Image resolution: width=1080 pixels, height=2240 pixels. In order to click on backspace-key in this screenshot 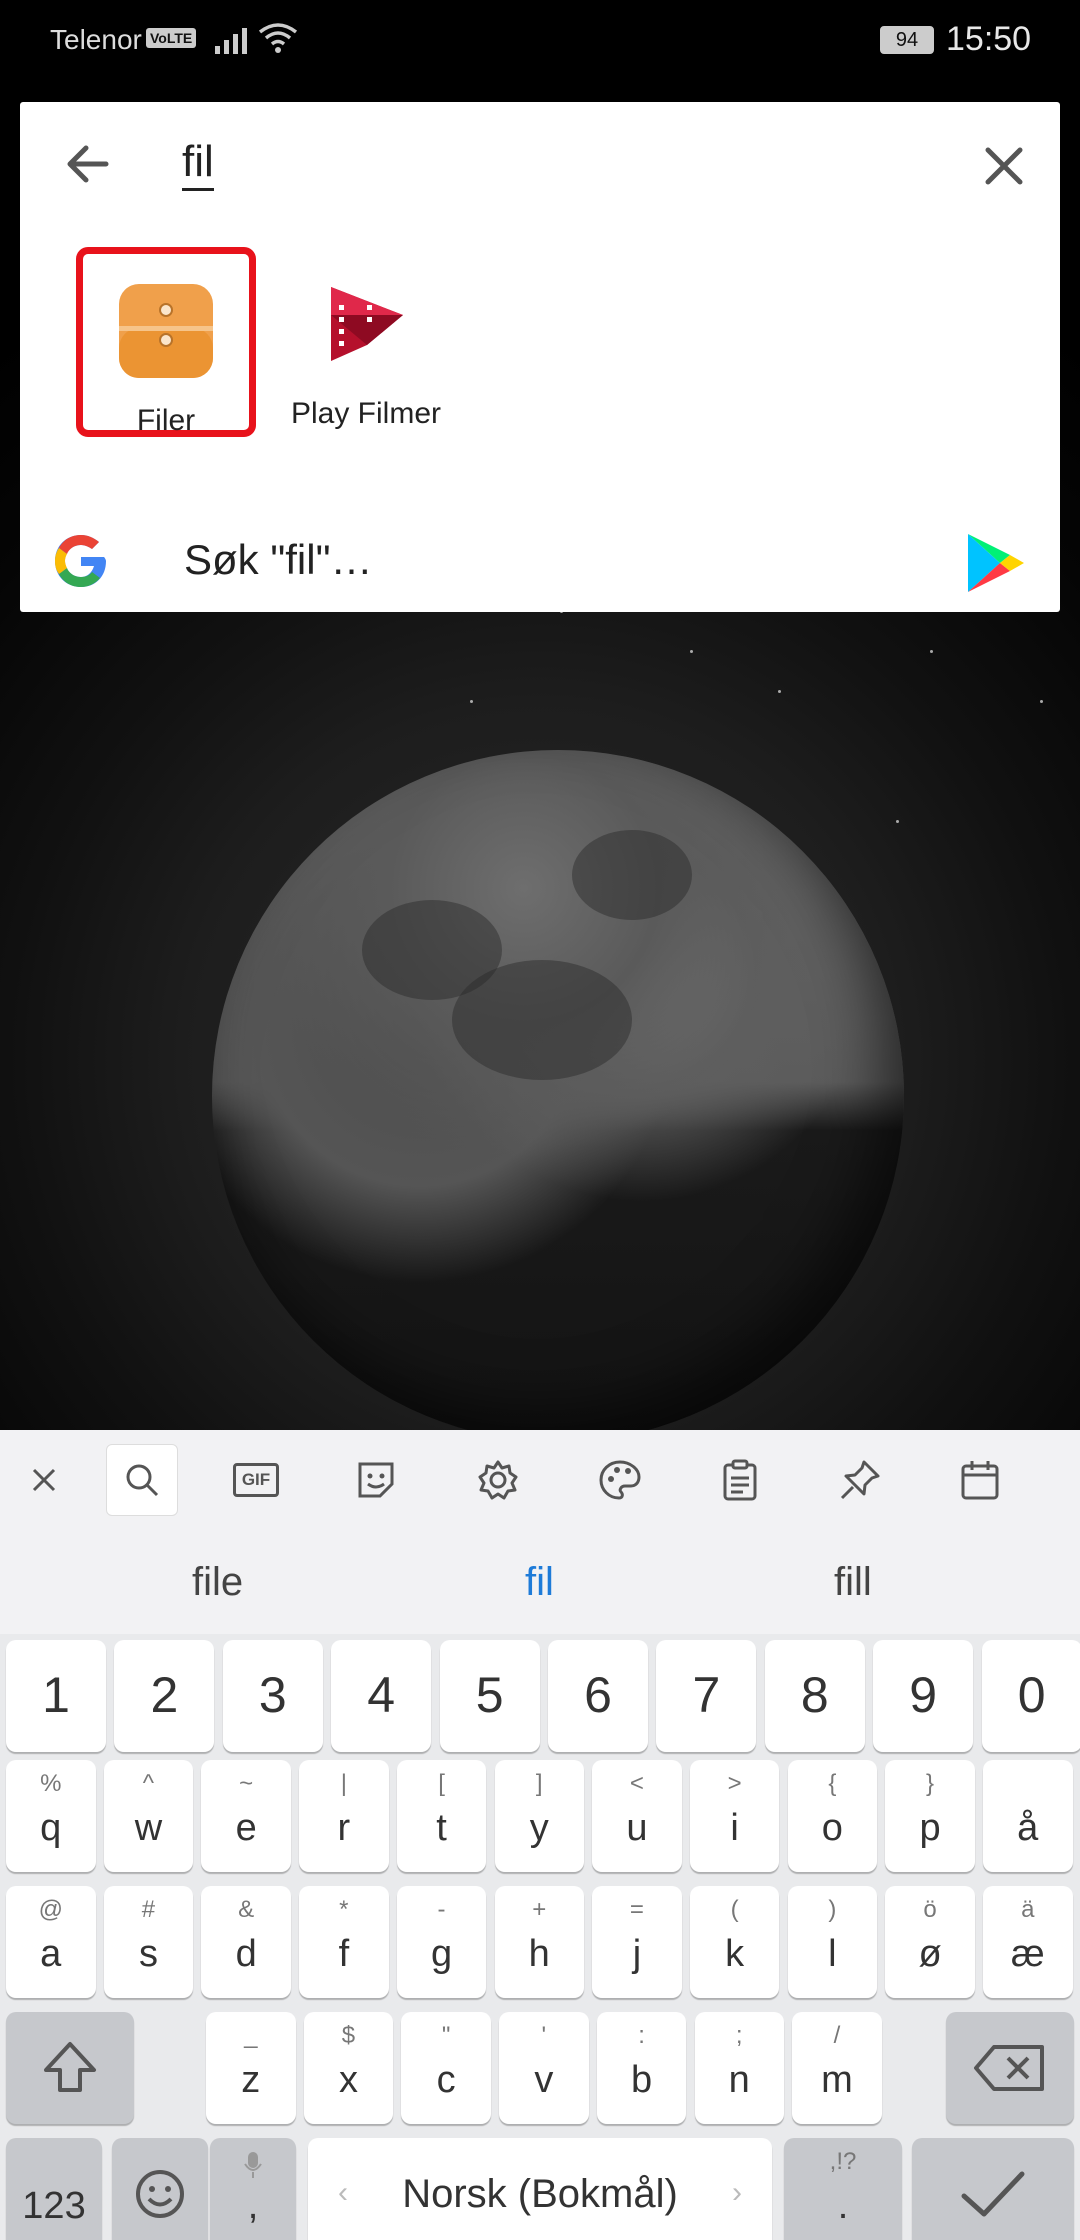, I will do `click(1010, 2068)`.